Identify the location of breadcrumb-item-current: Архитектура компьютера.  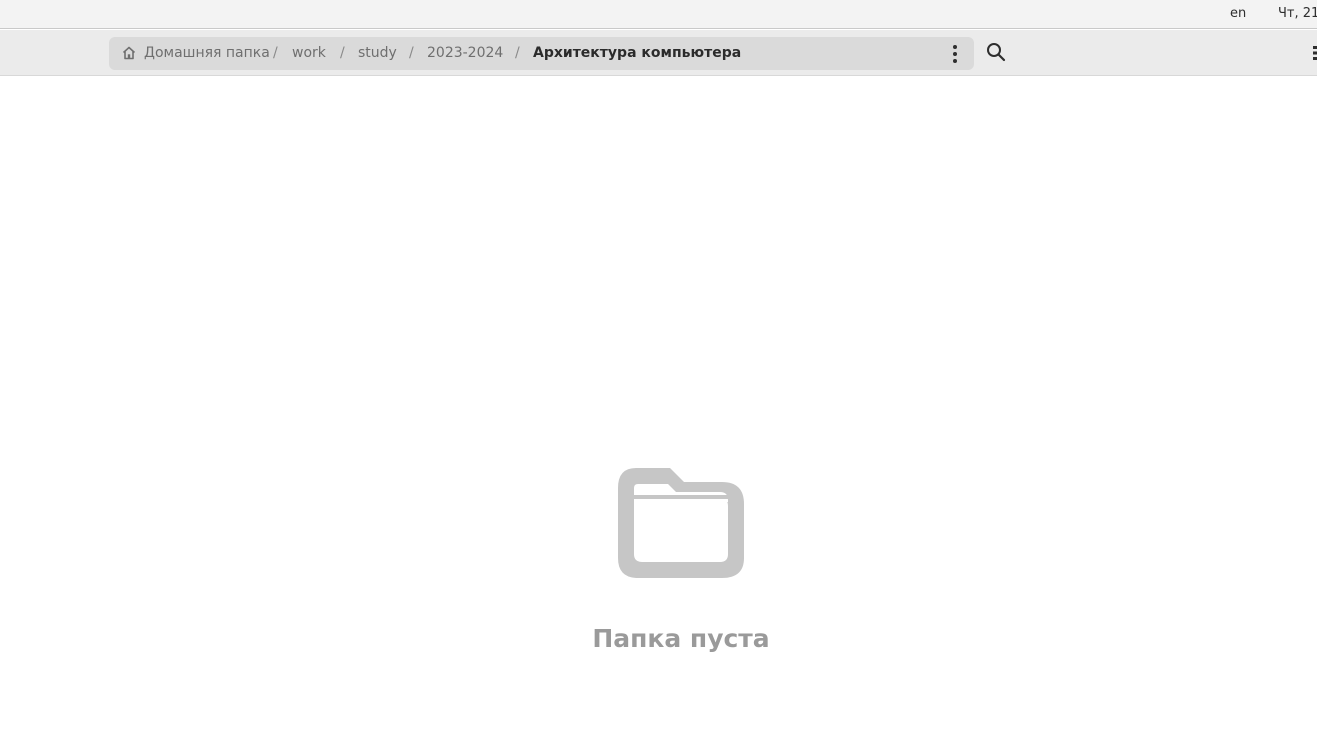
(637, 53).